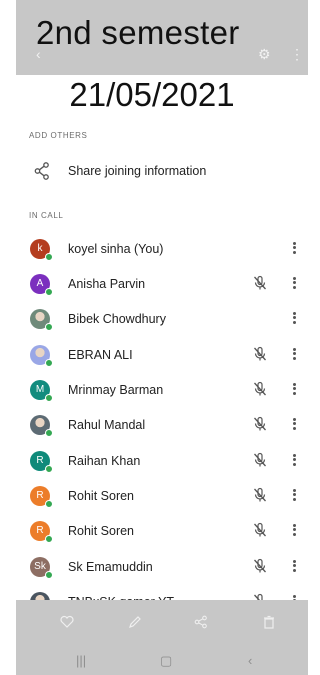 The width and height of the screenshot is (320, 675). I want to click on section-label-add-others: ADD OTHERS, so click(58, 135).